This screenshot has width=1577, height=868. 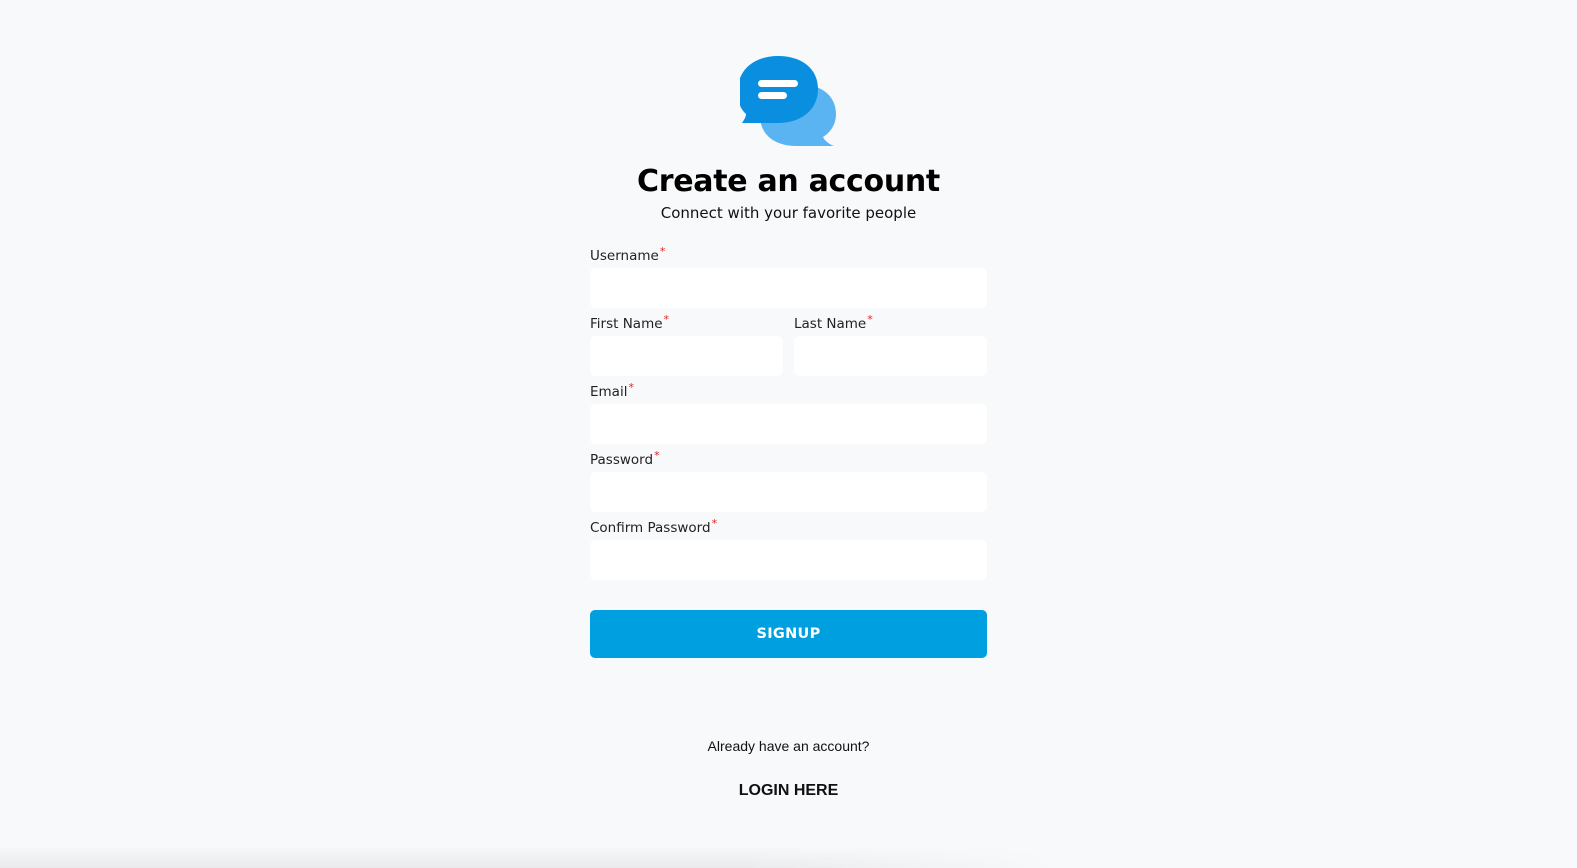 I want to click on page-subtitle: Connect with your favorite people, so click(x=788, y=213).